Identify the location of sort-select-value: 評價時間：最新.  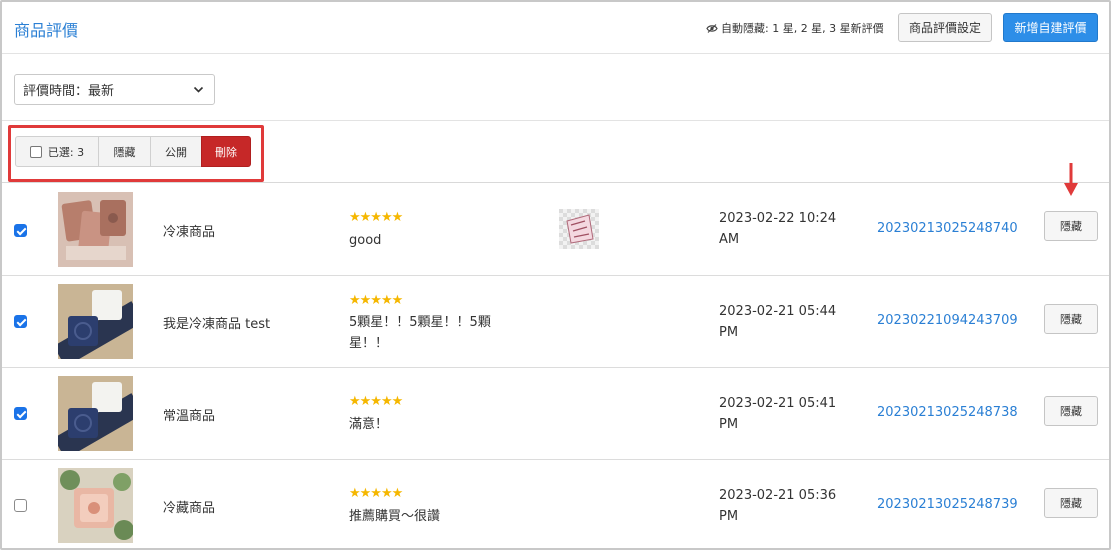
(69, 91).